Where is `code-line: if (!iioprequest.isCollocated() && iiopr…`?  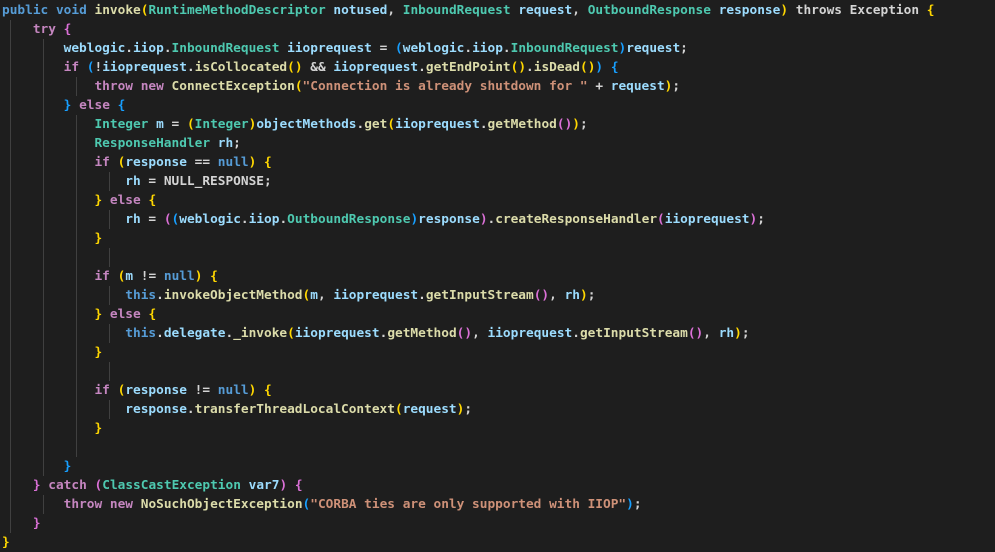
code-line: if (!iioprequest.isCollocated() && iiopr… is located at coordinates (498, 67).